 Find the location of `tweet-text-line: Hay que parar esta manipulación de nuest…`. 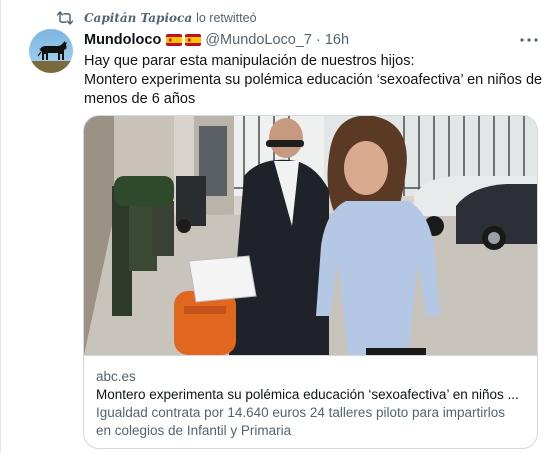

tweet-text-line: Hay que parar esta manipulación de nuest… is located at coordinates (249, 61).